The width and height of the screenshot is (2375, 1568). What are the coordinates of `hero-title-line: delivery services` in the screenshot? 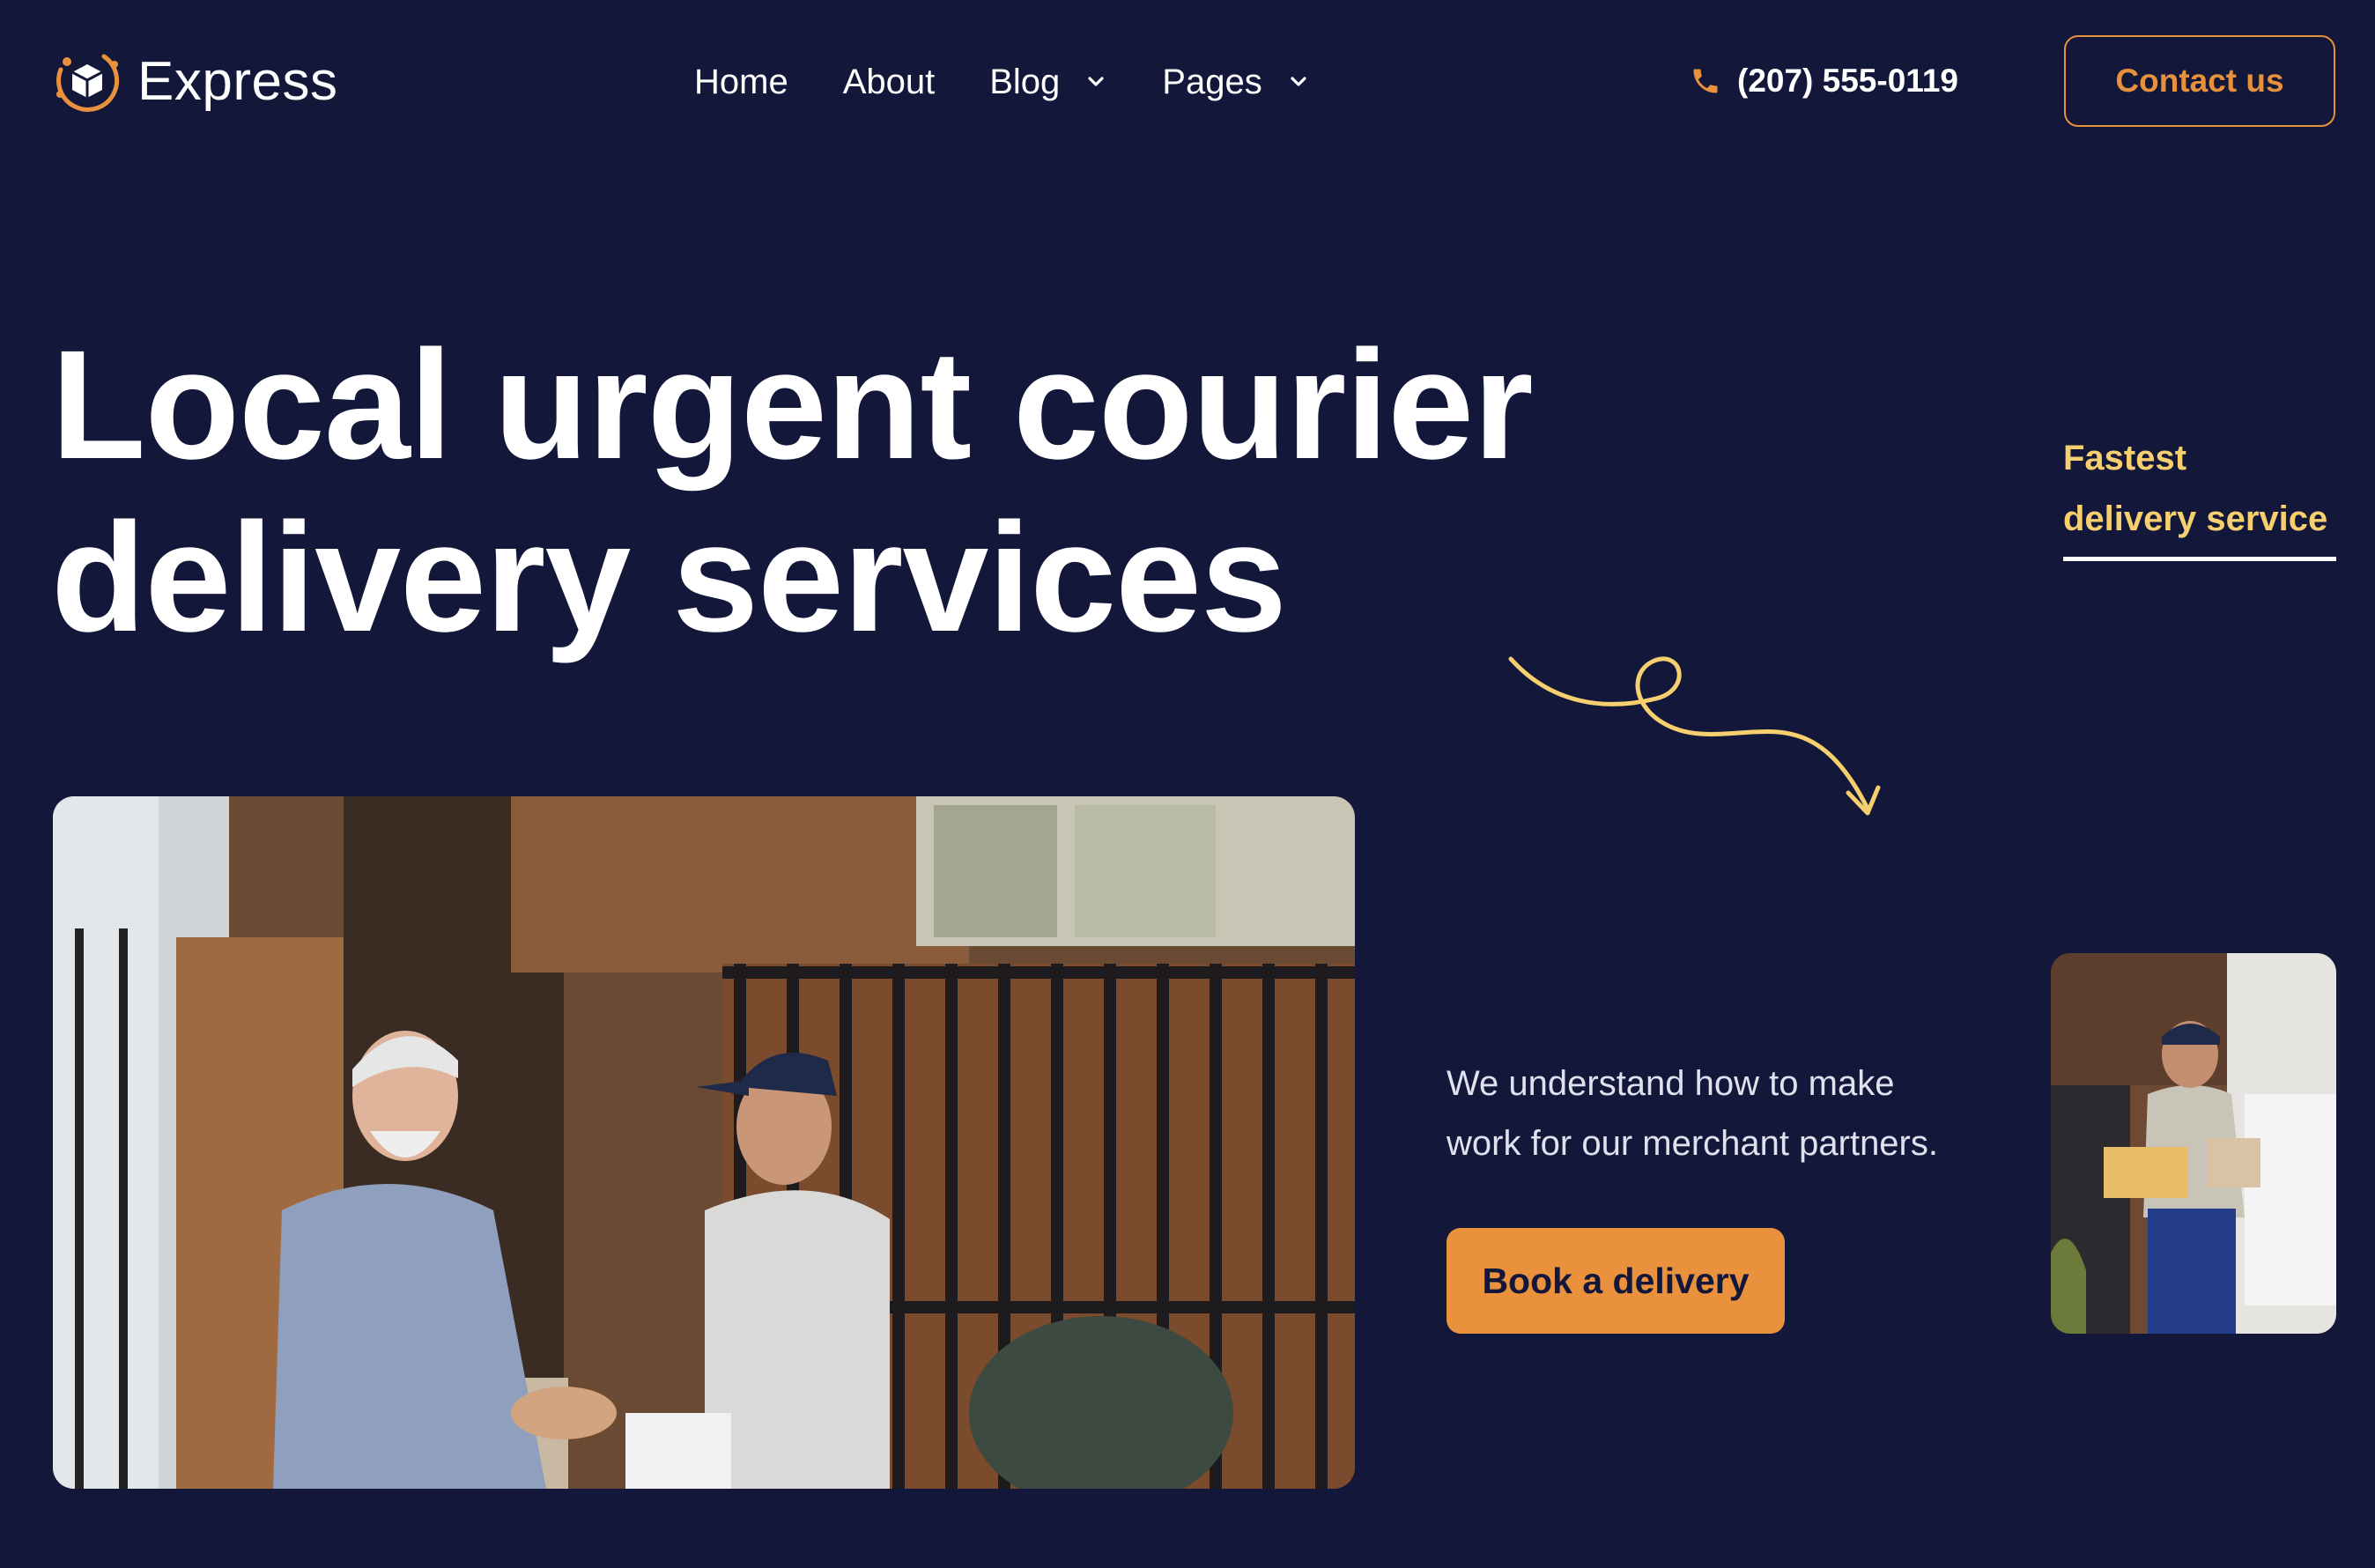 It's located at (669, 578).